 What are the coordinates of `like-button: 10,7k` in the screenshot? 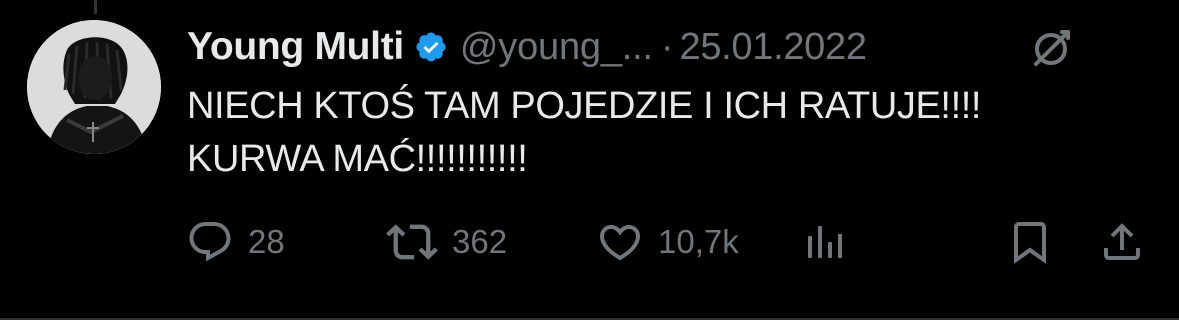 It's located at (667, 242).